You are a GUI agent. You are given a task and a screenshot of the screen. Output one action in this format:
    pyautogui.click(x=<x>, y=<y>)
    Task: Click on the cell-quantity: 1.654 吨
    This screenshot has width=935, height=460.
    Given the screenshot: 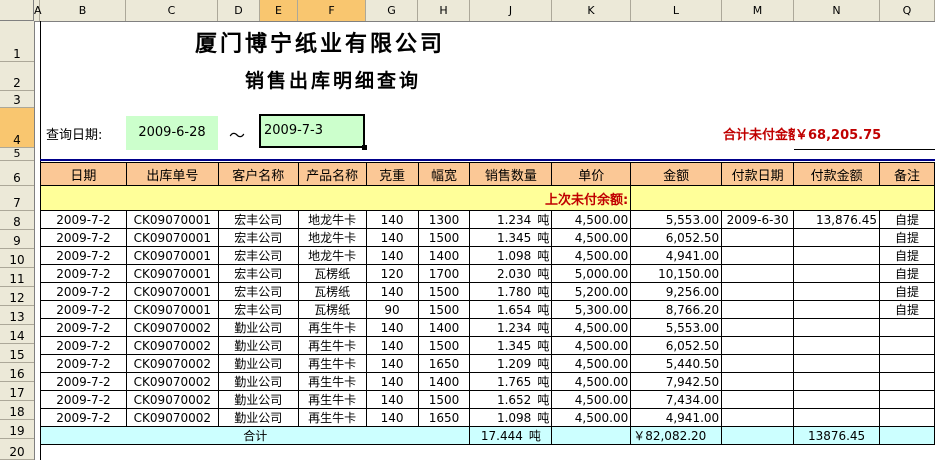 What is the action you would take?
    pyautogui.click(x=511, y=309)
    